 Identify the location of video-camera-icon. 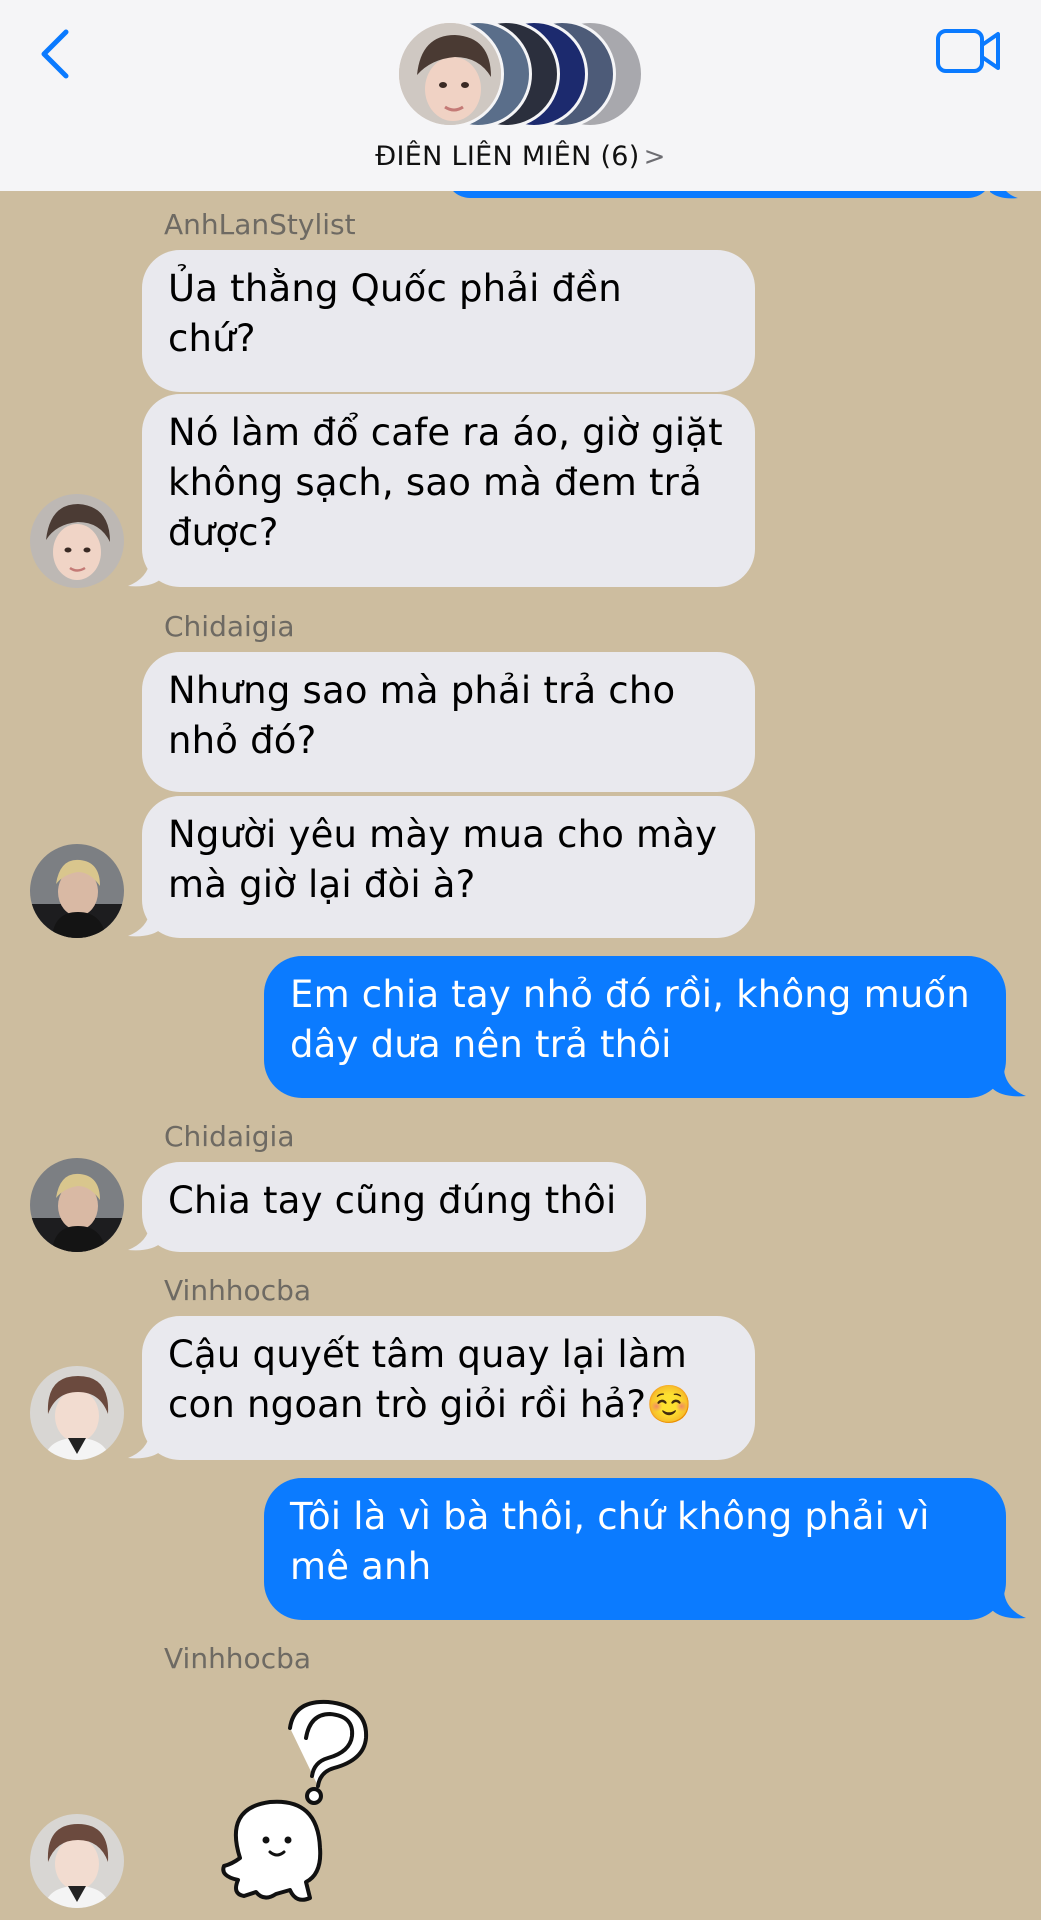
(968, 51).